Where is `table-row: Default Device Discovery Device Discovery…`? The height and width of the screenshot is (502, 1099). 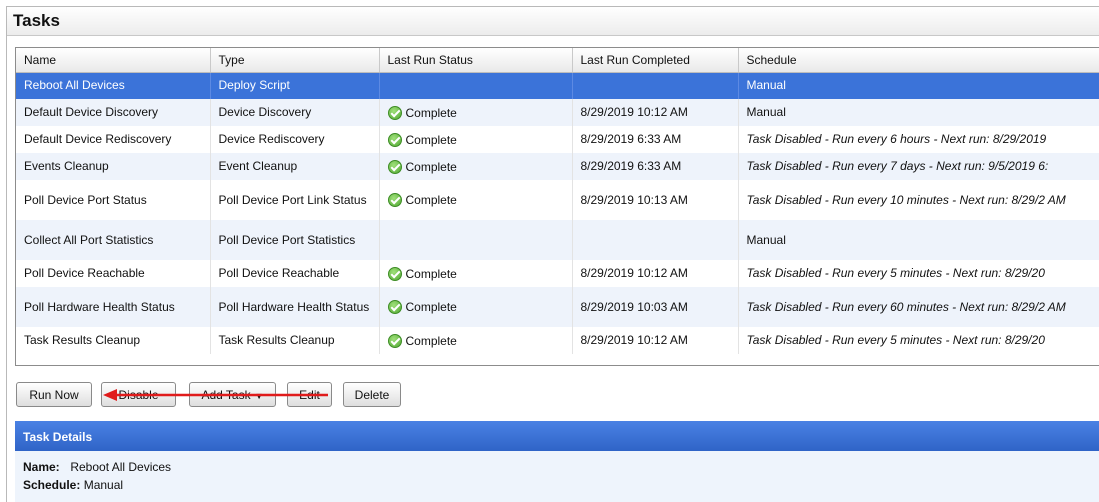
table-row: Default Device Discovery Device Discovery… is located at coordinates (557, 112).